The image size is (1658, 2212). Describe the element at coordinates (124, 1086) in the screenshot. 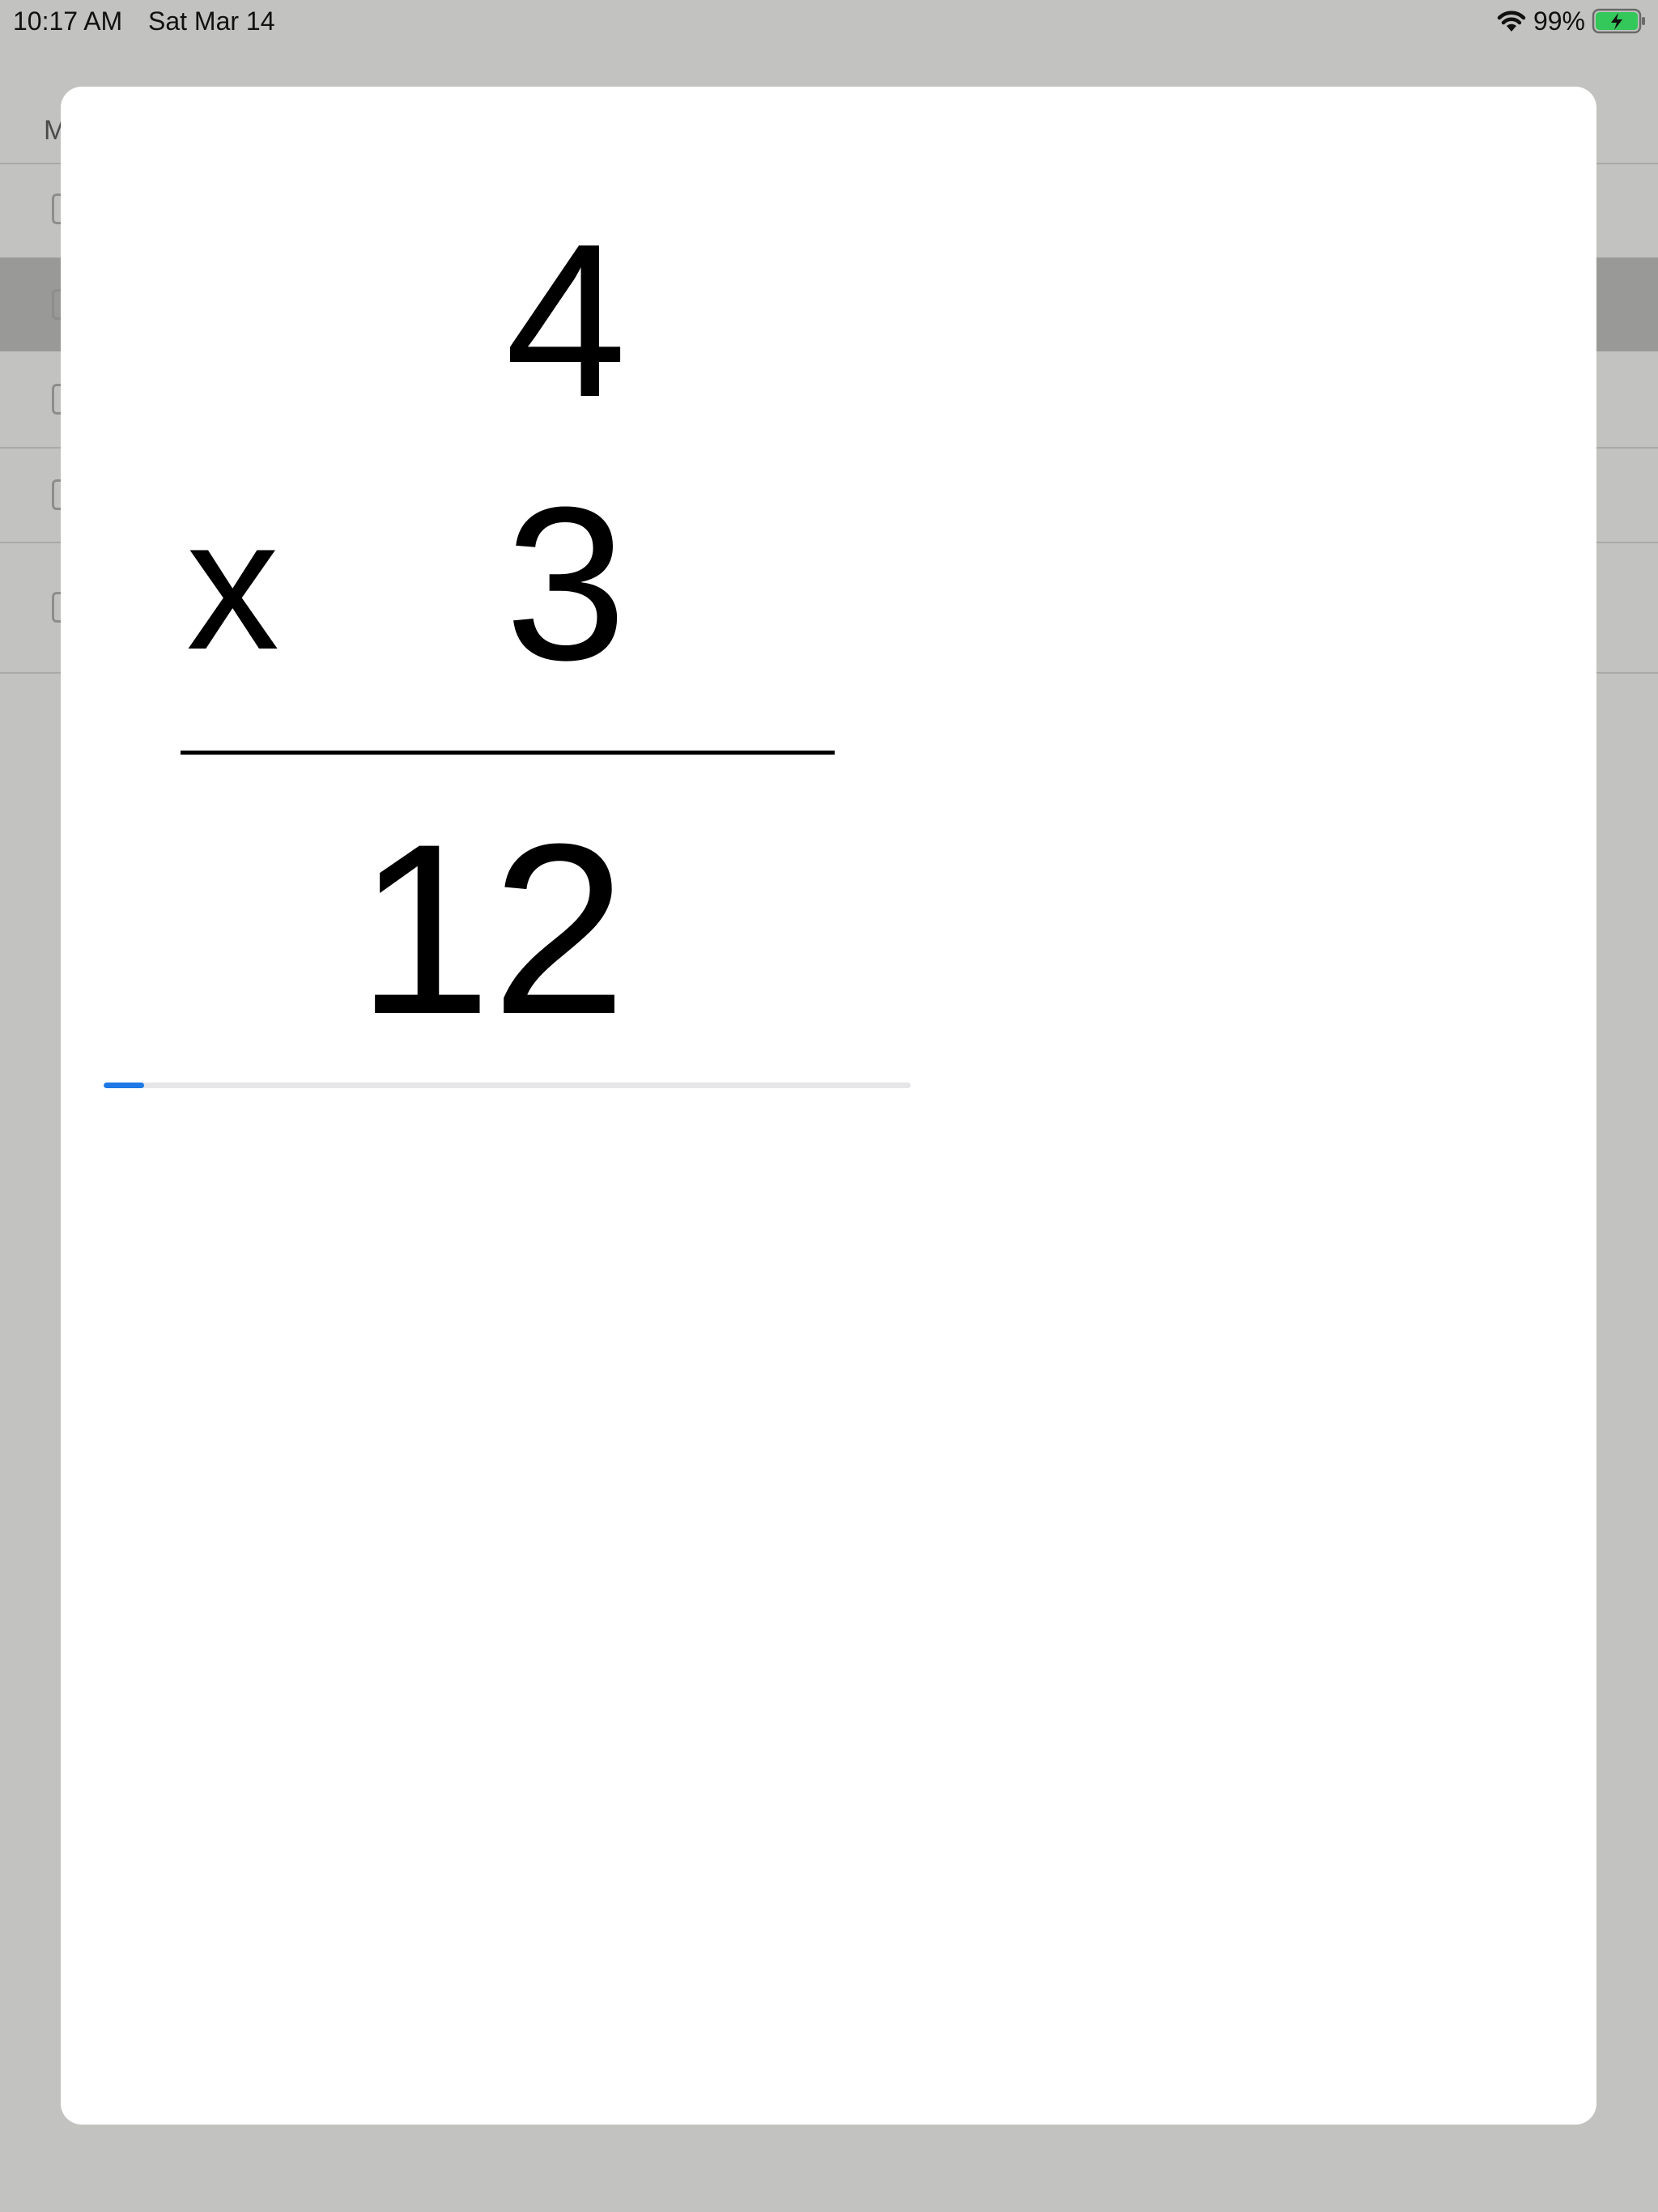

I see `progress-bar-fill` at that location.